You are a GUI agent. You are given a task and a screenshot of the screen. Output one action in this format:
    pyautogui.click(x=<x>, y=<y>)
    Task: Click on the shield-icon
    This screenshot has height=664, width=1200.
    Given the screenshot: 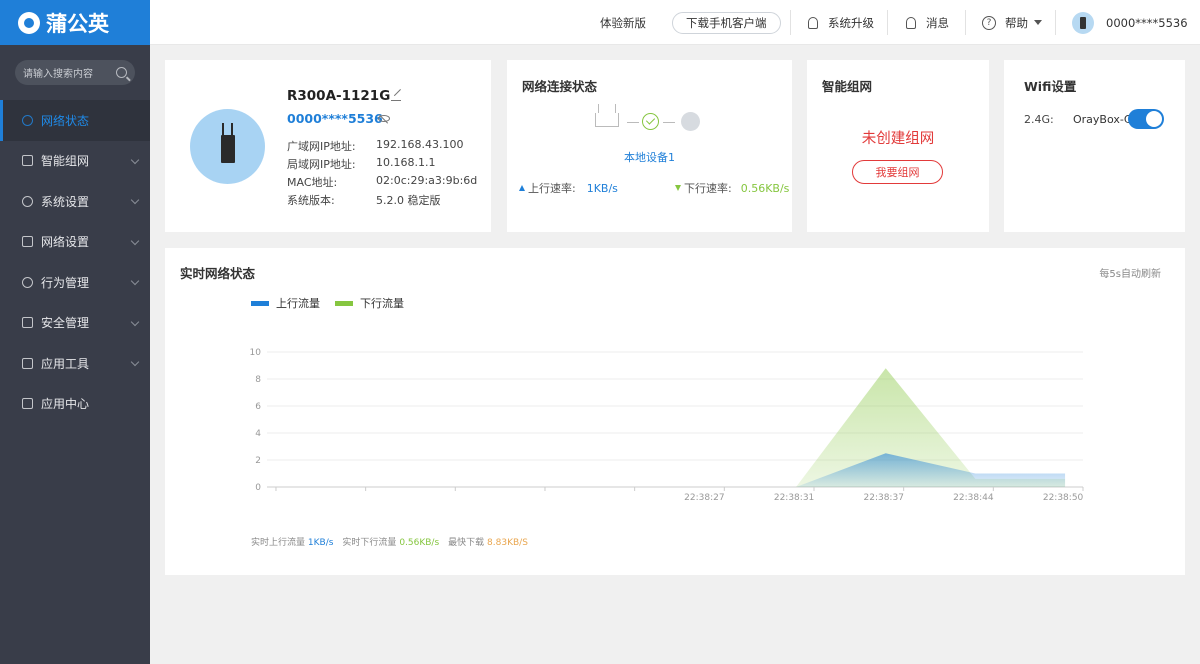 What is the action you would take?
    pyautogui.click(x=27, y=323)
    